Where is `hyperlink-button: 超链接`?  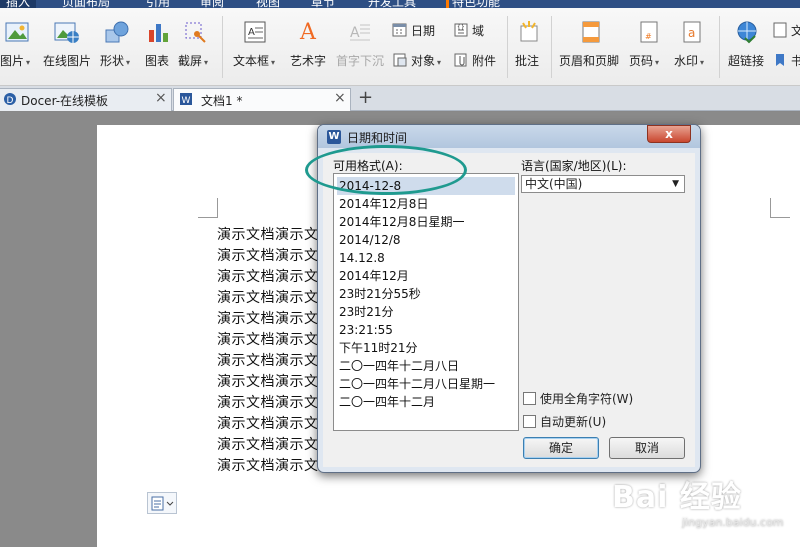
hyperlink-button: 超链接 is located at coordinates (747, 47).